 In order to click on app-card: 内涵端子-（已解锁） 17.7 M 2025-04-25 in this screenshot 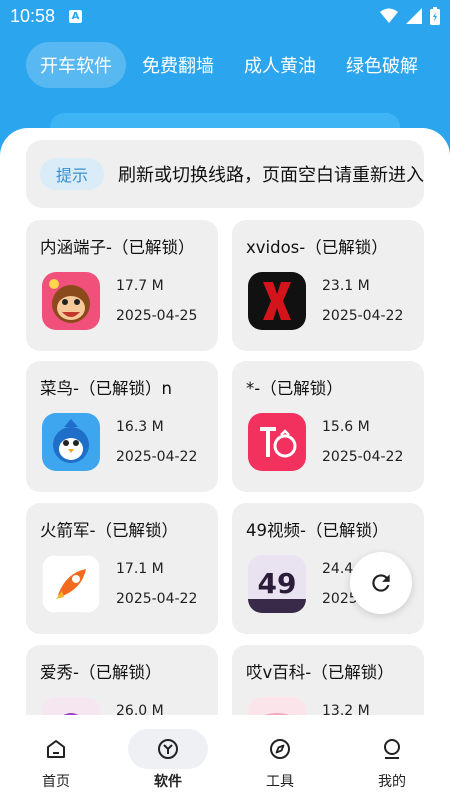, I will do `click(122, 285)`.